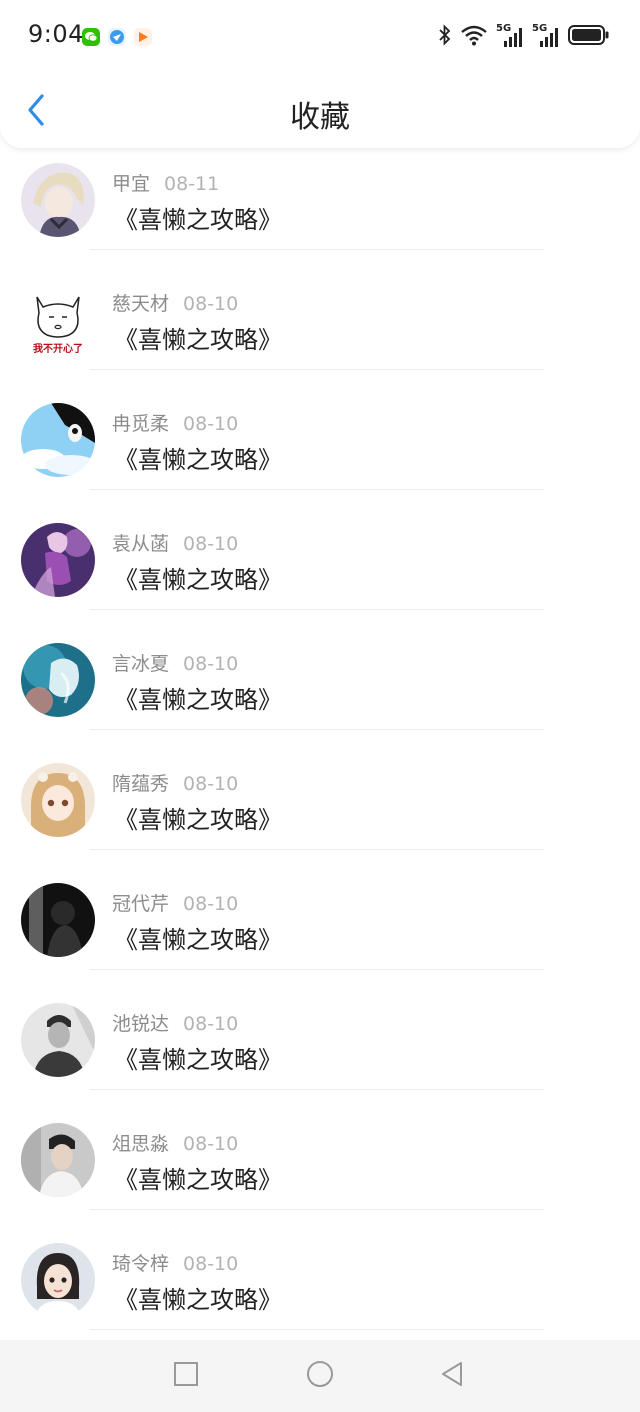 The image size is (640, 1412). I want to click on recents-button, so click(186, 1376).